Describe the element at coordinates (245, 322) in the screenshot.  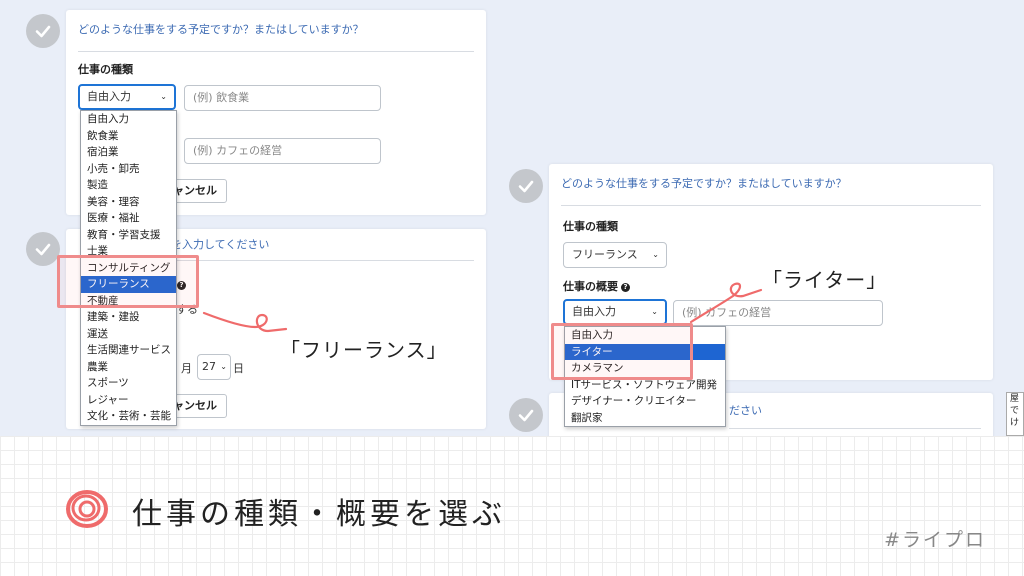
I see `annotation-arrow-curl-left` at that location.